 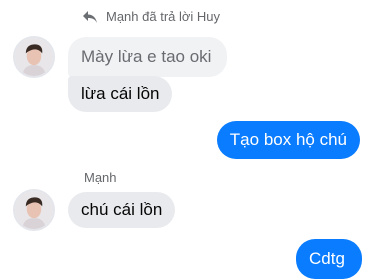 I want to click on incoming-message: lừa cái lồn, so click(x=120, y=94).